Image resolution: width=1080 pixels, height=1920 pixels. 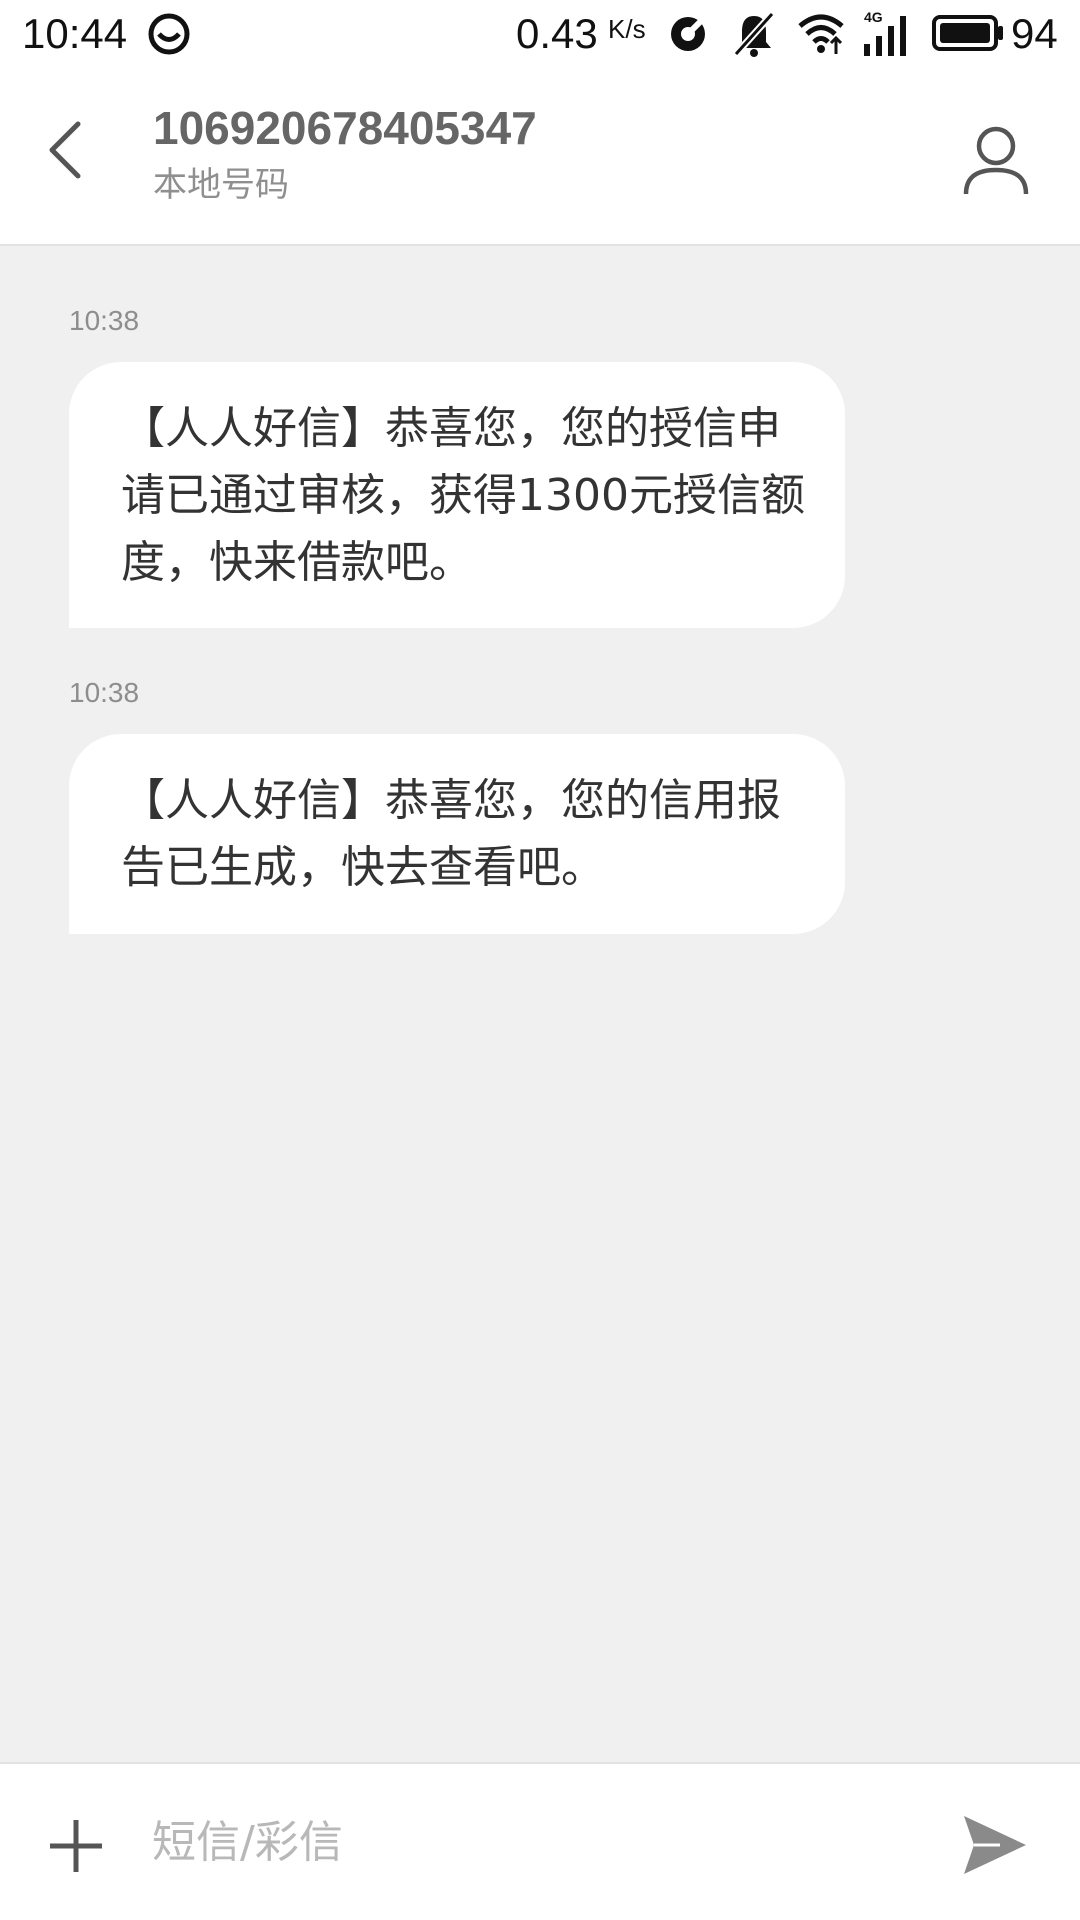 What do you see at coordinates (887, 36) in the screenshot?
I see `signal-icon: 4G` at bounding box center [887, 36].